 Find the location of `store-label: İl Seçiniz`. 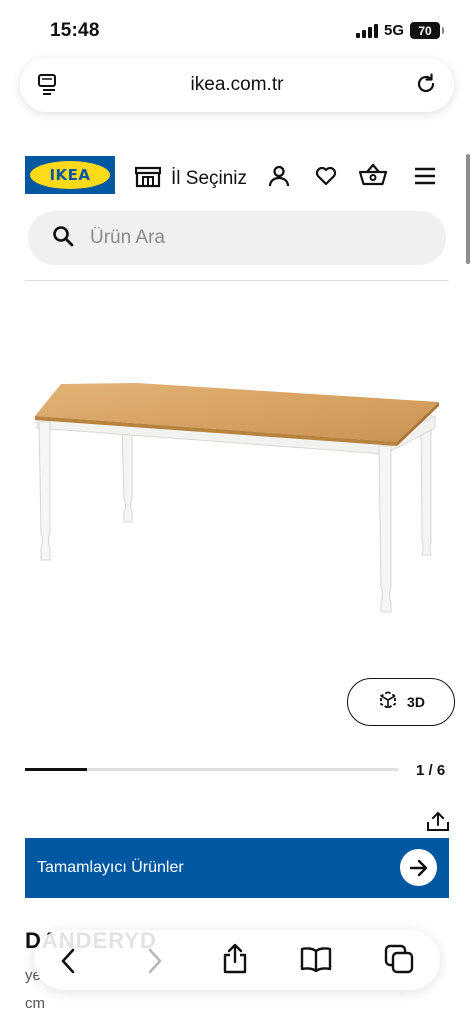

store-label: İl Seçiniz is located at coordinates (209, 178).